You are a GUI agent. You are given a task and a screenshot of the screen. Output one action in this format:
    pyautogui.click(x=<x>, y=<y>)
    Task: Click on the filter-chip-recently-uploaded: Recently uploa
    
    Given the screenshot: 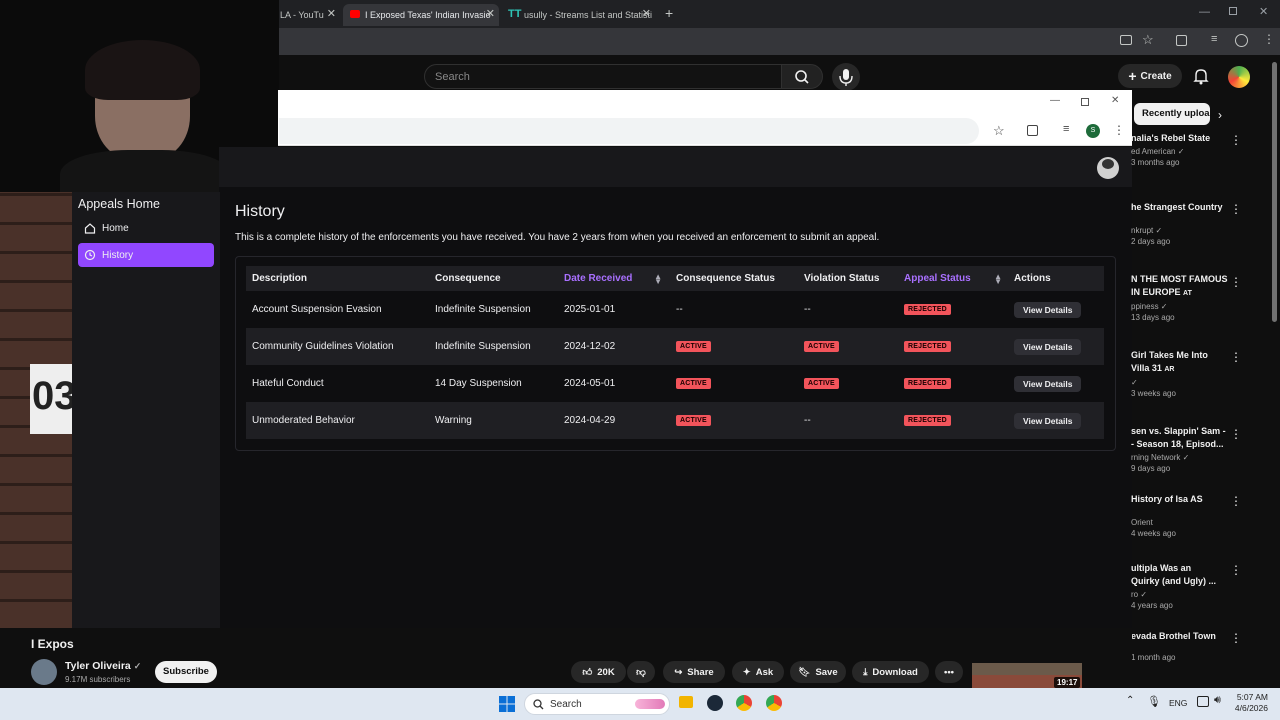 What is the action you would take?
    pyautogui.click(x=1172, y=114)
    